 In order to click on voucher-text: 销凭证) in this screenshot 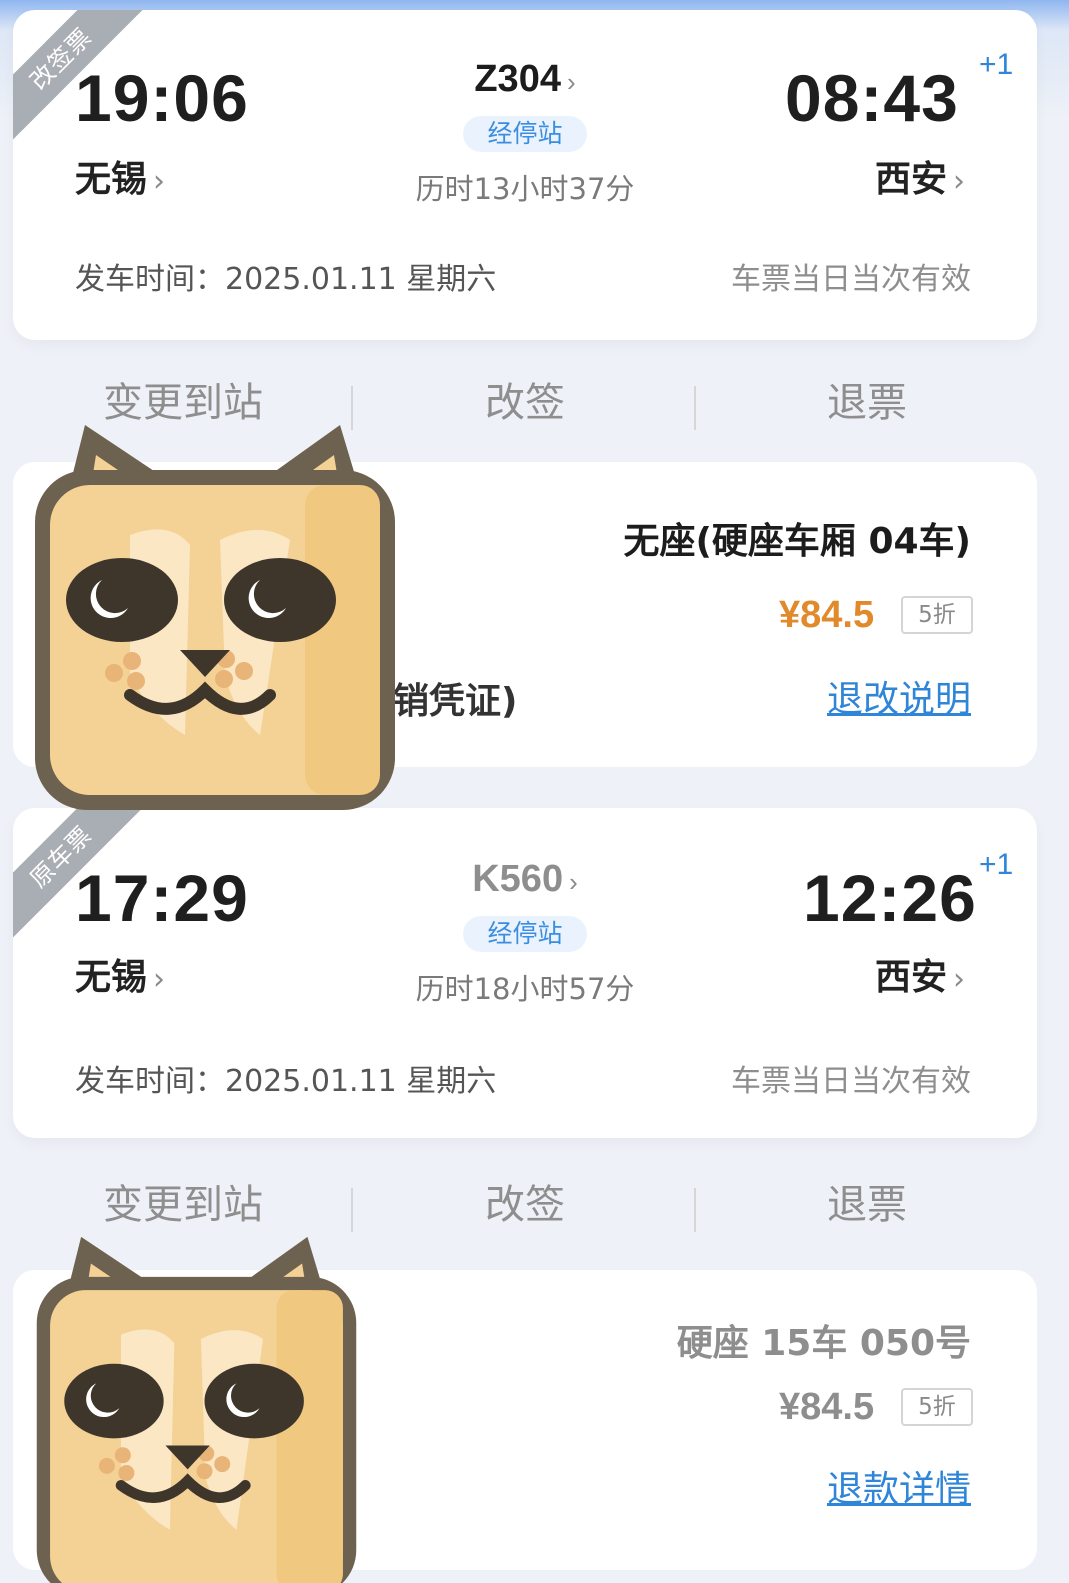, I will do `click(455, 701)`.